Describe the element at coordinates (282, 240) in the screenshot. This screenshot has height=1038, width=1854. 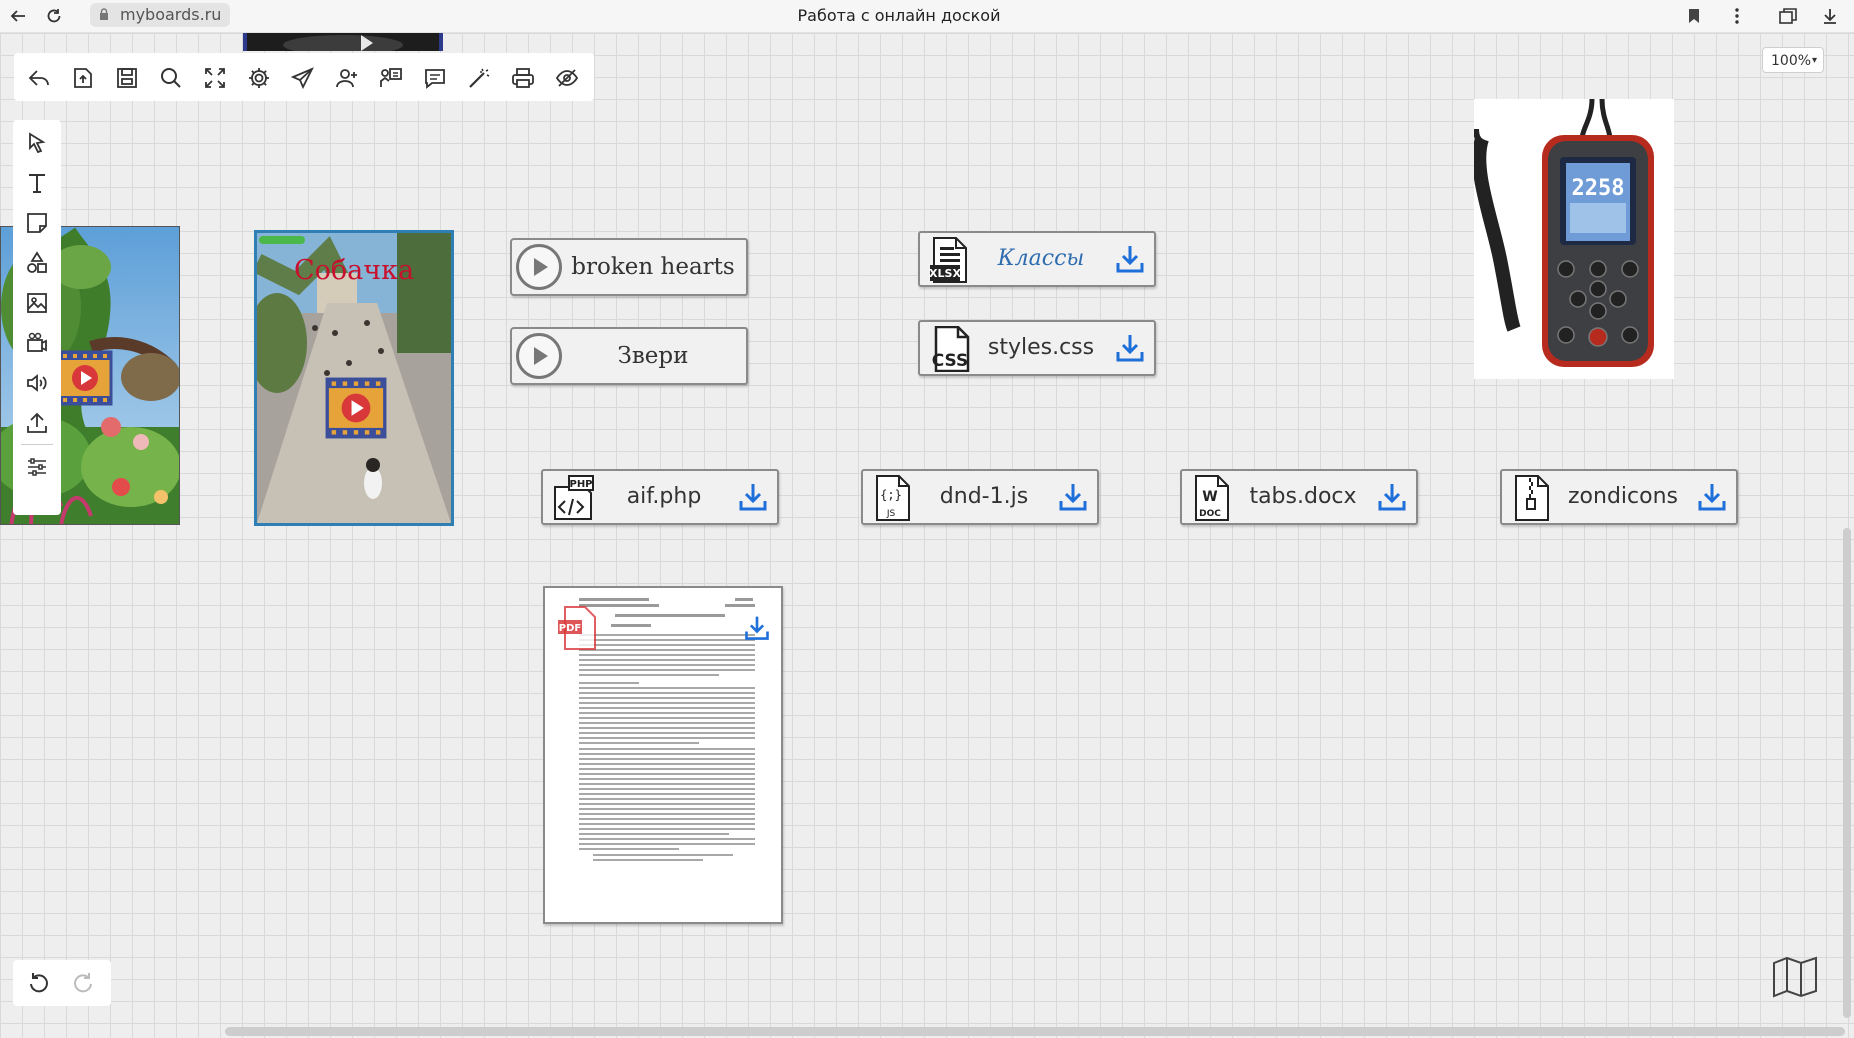
I see `selection-handle` at that location.